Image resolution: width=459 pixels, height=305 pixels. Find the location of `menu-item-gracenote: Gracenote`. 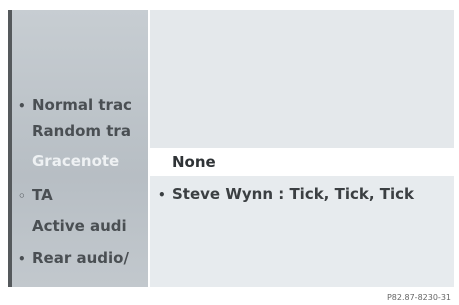

menu-item-gracenote: Gracenote is located at coordinates (82, 161).